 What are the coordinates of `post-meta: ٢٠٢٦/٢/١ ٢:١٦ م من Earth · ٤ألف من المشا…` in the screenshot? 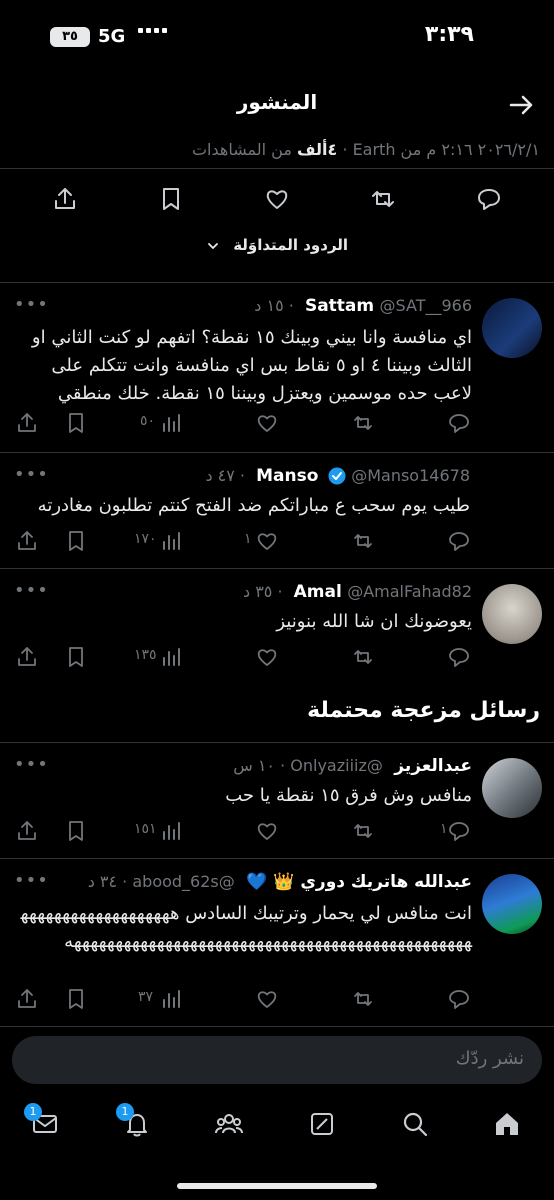 It's located at (277, 149).